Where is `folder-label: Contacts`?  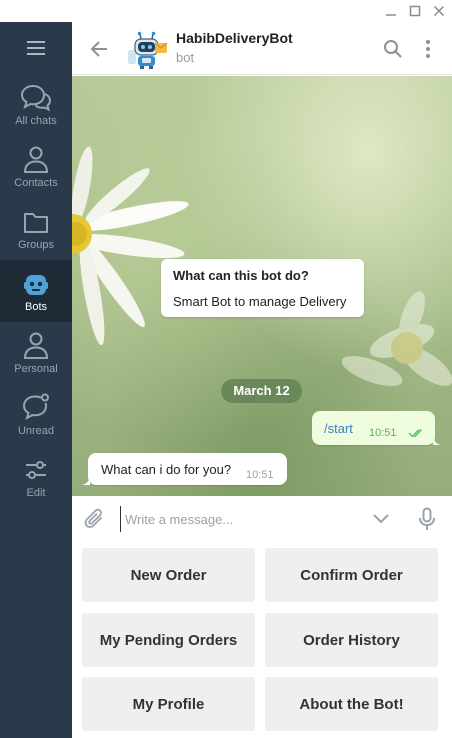 folder-label: Contacts is located at coordinates (36, 183).